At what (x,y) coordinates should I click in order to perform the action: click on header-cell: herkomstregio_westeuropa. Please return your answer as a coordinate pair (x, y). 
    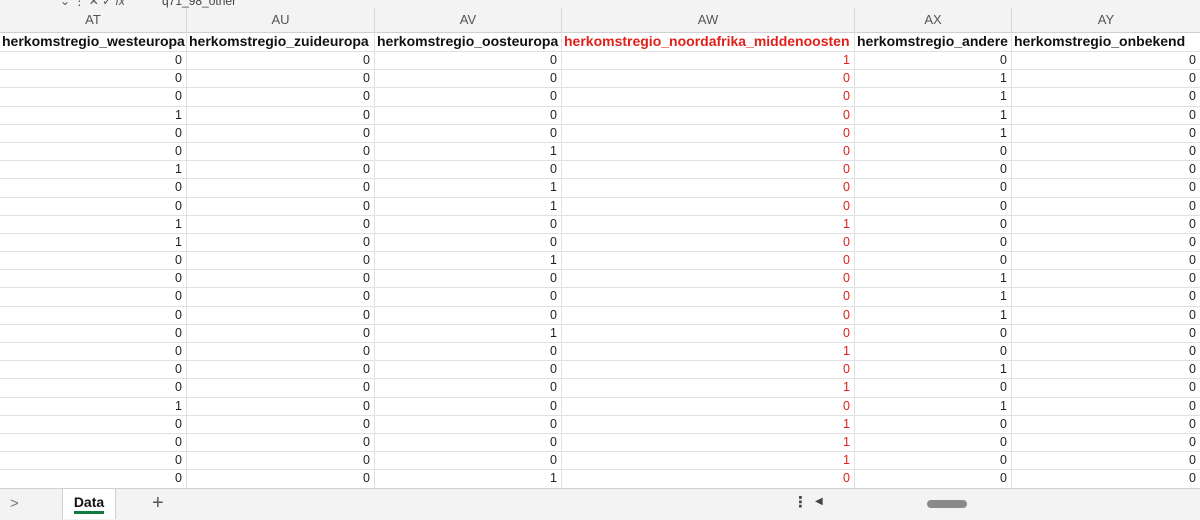
    Looking at the image, I should click on (93, 41).